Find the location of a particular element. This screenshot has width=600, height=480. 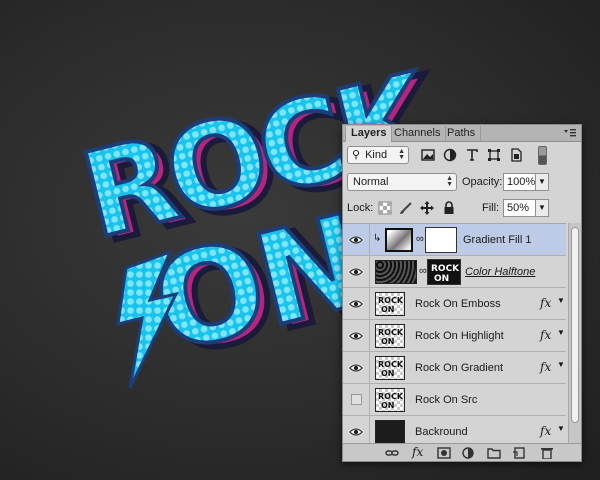

shape-layer-filter-icon is located at coordinates (494, 155).